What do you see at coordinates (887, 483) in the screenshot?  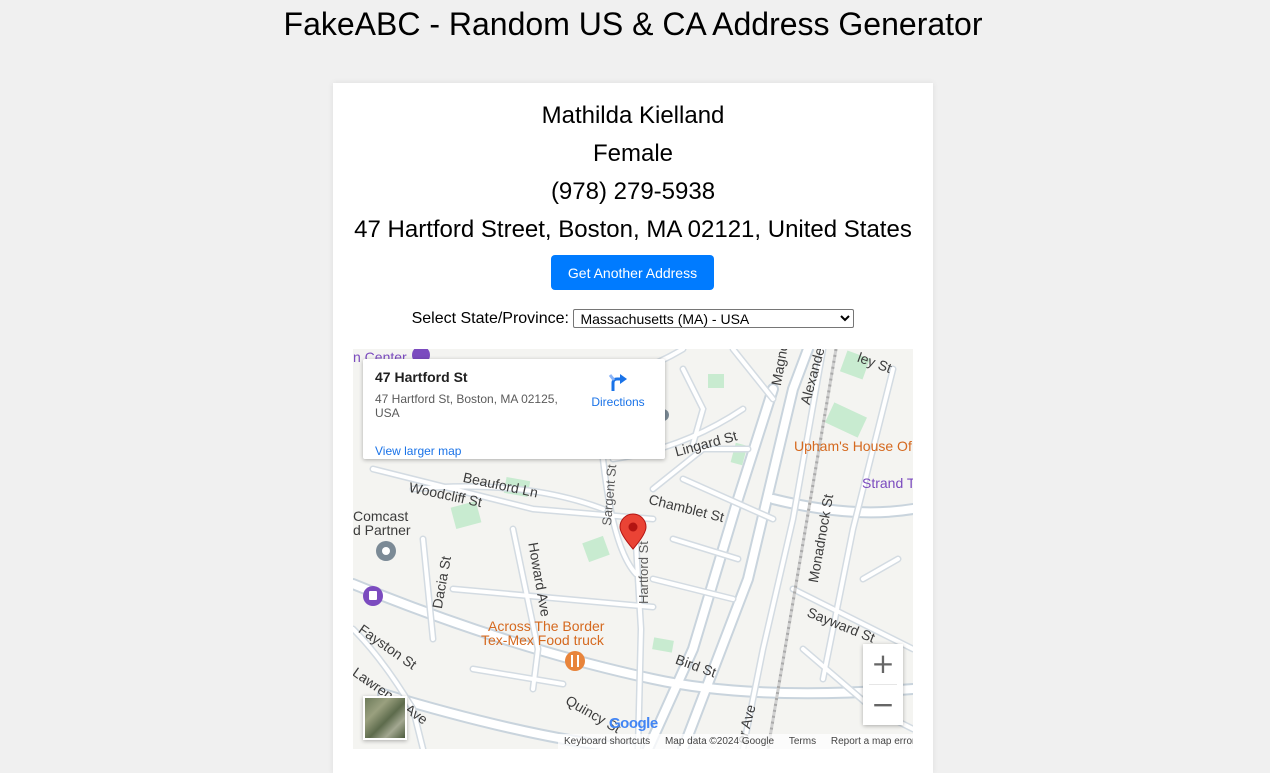 I see `poi-label-strand: Strand T` at bounding box center [887, 483].